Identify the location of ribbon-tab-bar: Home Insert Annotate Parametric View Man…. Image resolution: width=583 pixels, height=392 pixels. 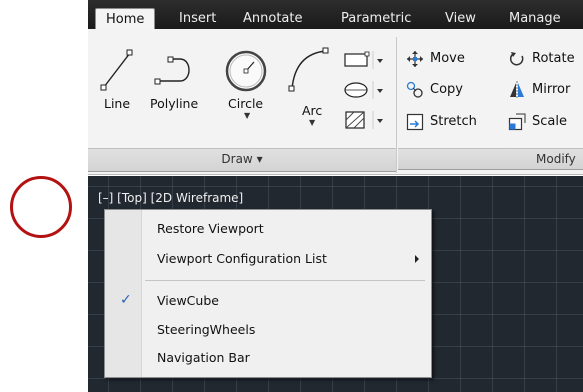
(335, 15).